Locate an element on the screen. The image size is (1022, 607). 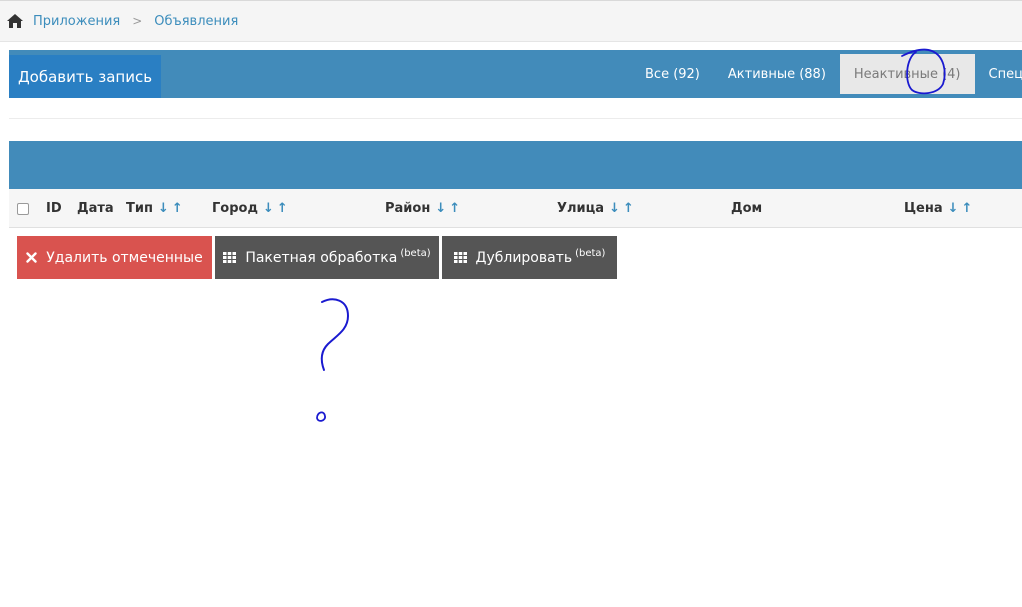
breadcrumb: Приложения > Объявления is located at coordinates (511, 21).